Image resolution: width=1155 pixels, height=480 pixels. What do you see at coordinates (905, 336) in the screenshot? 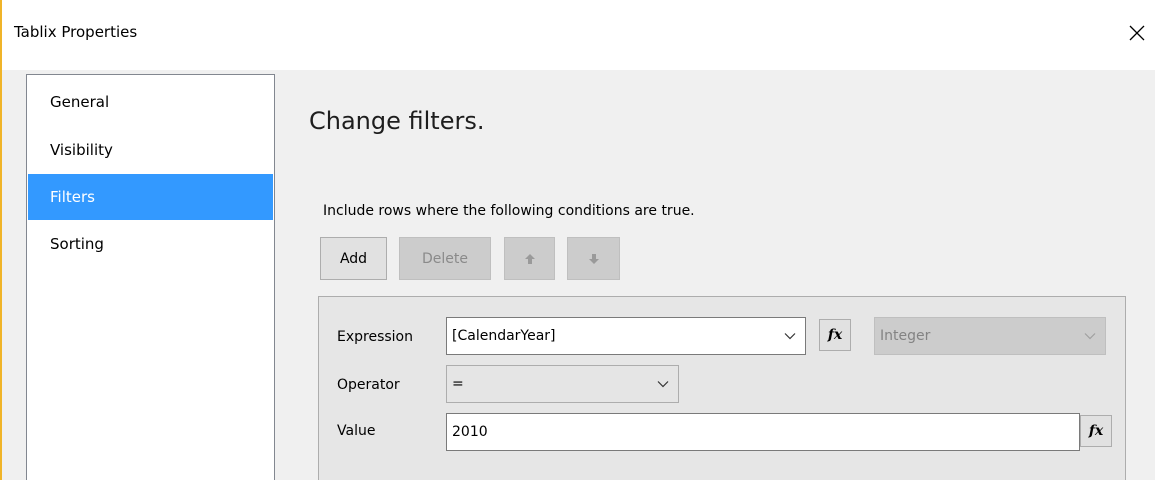
I see `data-type-value: Integer` at bounding box center [905, 336].